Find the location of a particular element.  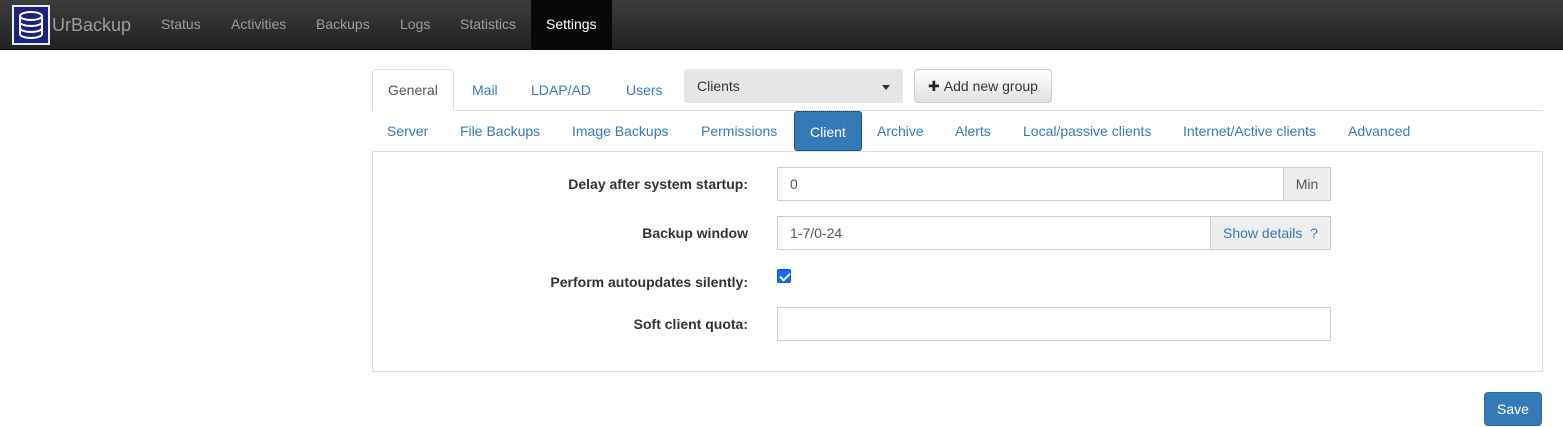

urbackup-logo-icon is located at coordinates (31, 25).